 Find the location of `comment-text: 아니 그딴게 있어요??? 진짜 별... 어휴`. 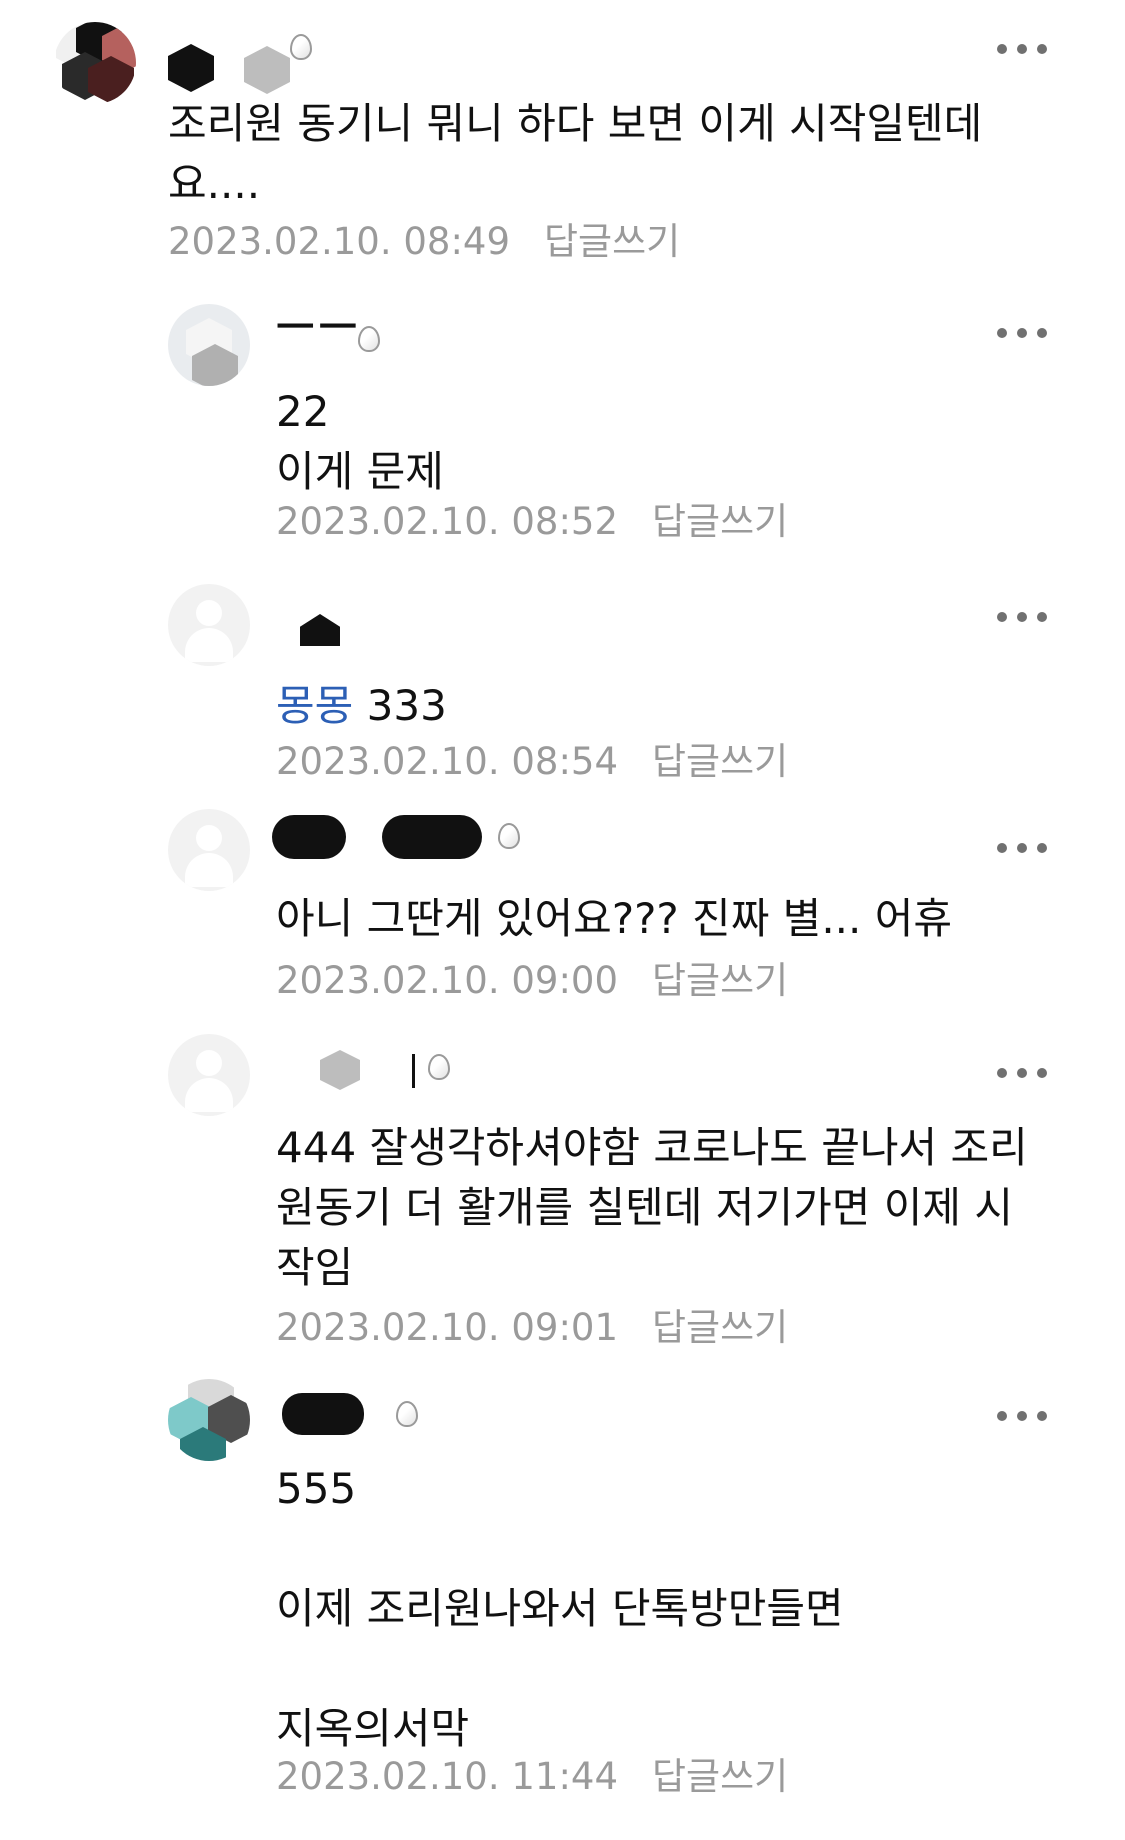

comment-text: 아니 그딴게 있어요??? 진짜 별... 어휴 is located at coordinates (614, 918).